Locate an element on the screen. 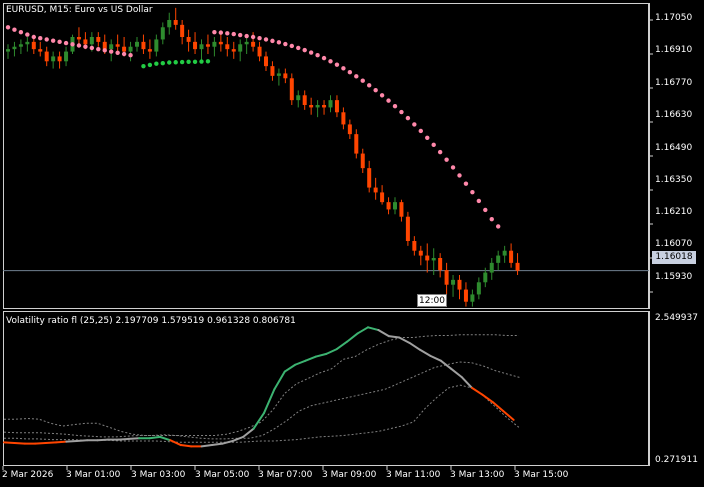 The height and width of the screenshot is (487, 704). price-axis-label: 1.16910 is located at coordinates (674, 50).